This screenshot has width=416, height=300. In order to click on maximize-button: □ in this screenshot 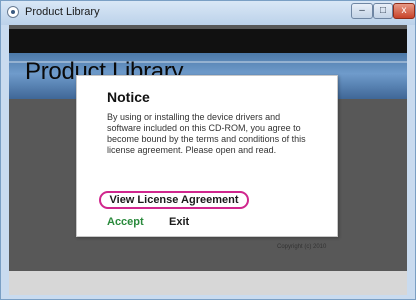, I will do `click(383, 11)`.